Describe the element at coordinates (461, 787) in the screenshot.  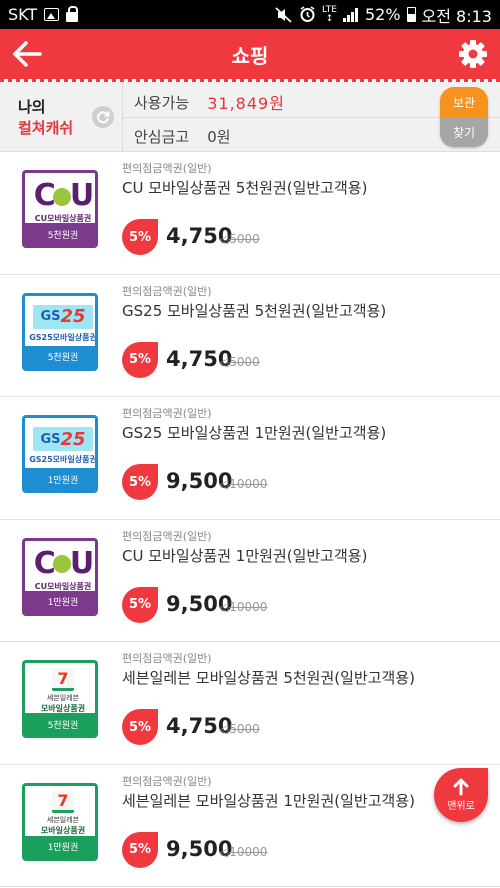
I see `arrow-up-icon` at that location.